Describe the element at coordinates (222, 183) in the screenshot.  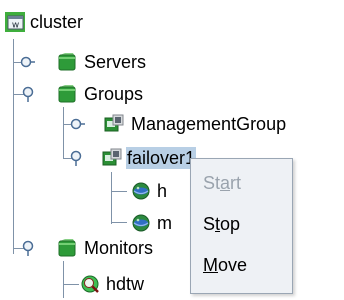
I see `menu-item-start: Start` at that location.